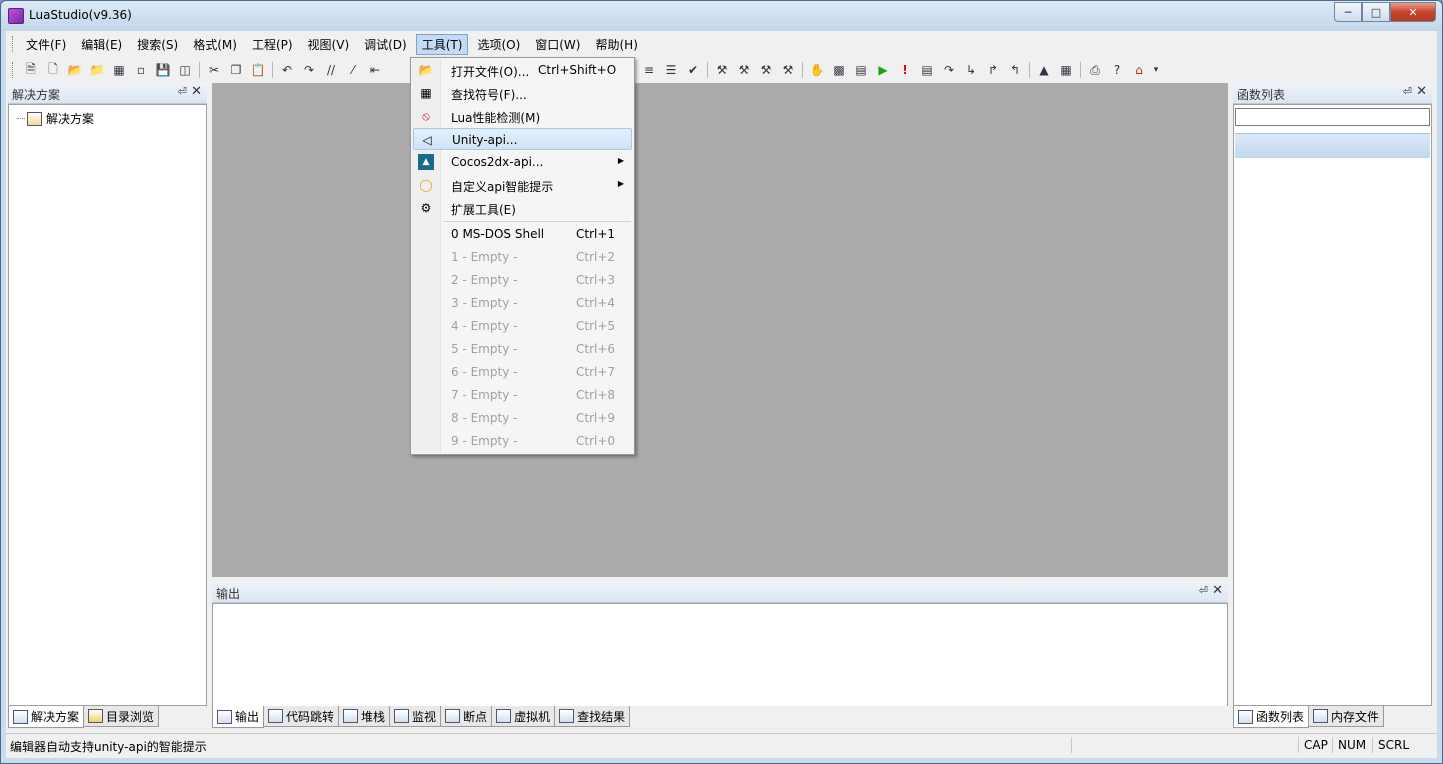 Image resolution: width=1443 pixels, height=764 pixels. Describe the element at coordinates (533, 303) in the screenshot. I see `menu-item-shell-3: 3 - Empty - Ctrl+4` at that location.